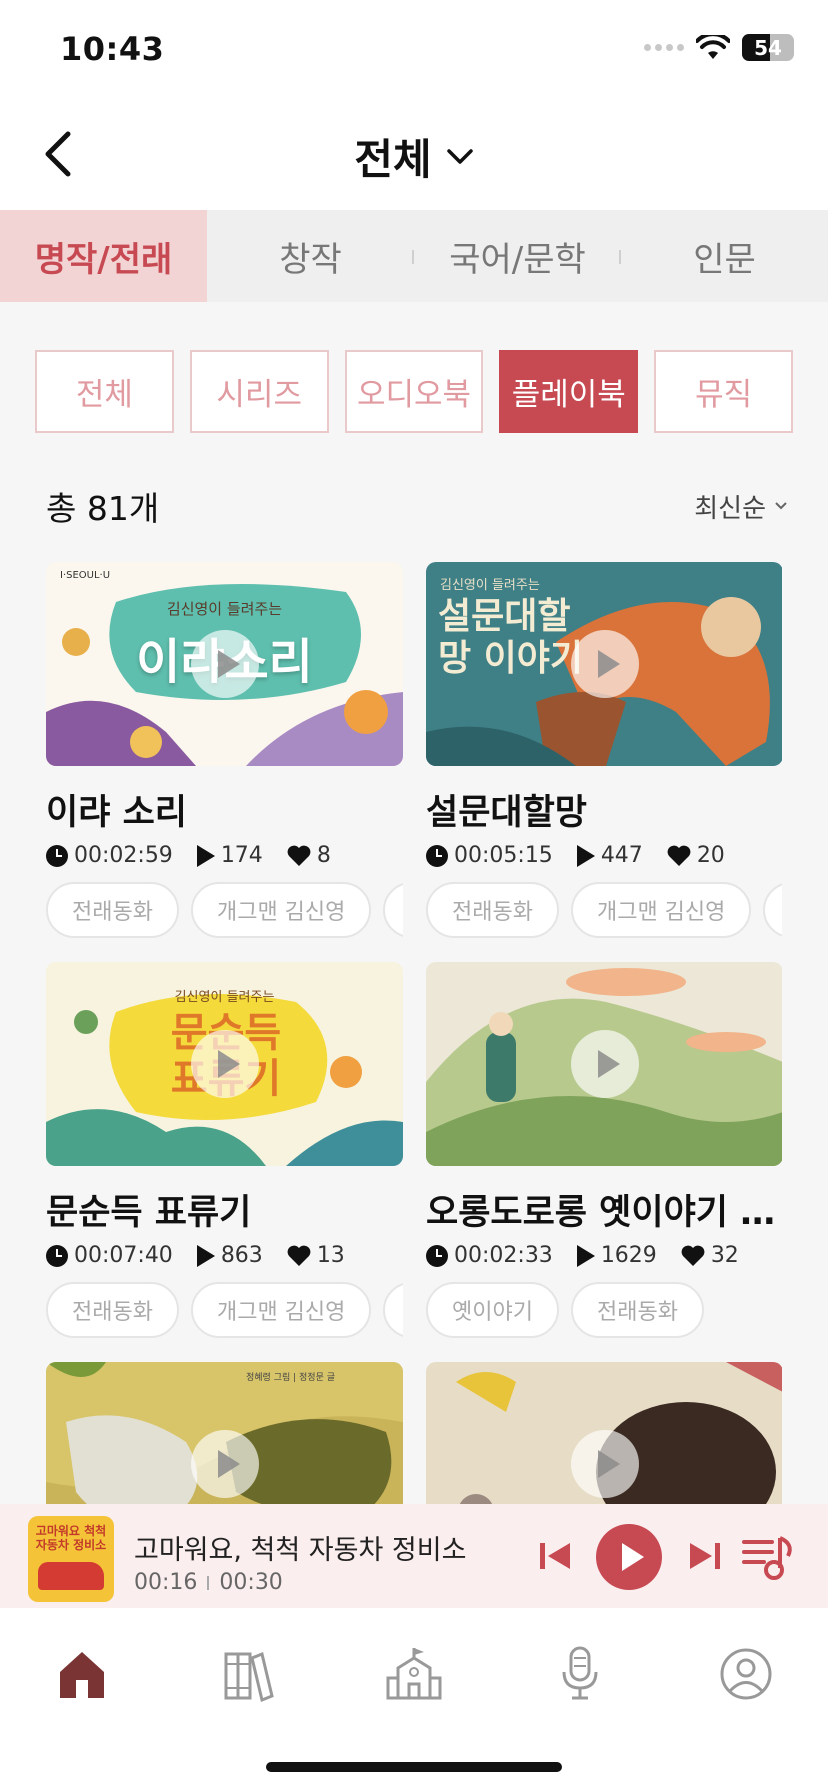 This screenshot has height=1792, width=828. I want to click on microphone-icon, so click(580, 1674).